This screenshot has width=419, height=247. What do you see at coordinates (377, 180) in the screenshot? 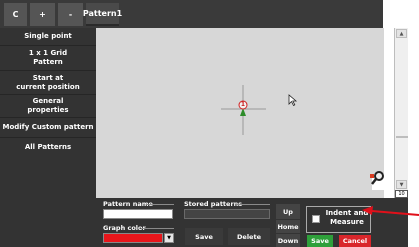
I see `zoom-icon` at bounding box center [377, 180].